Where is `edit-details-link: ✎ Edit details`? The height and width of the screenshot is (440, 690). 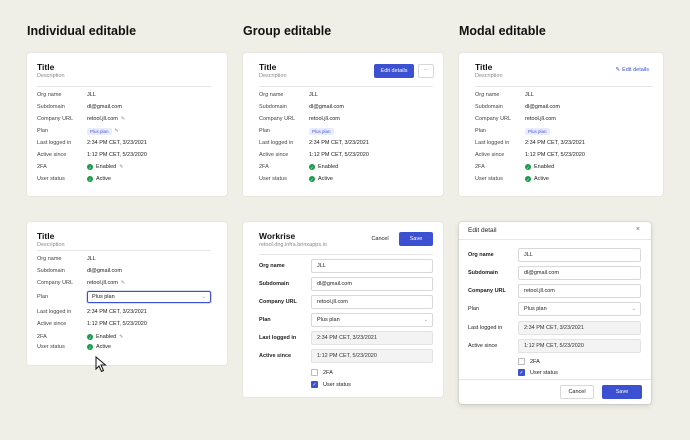
edit-details-link: ✎ Edit details is located at coordinates (632, 70).